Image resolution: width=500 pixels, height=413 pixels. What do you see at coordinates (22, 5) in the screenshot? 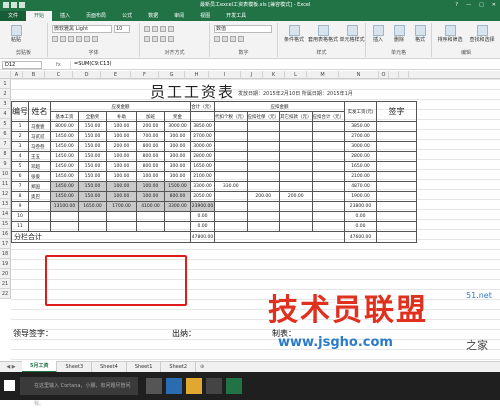
I see `redo-icon` at bounding box center [22, 5].